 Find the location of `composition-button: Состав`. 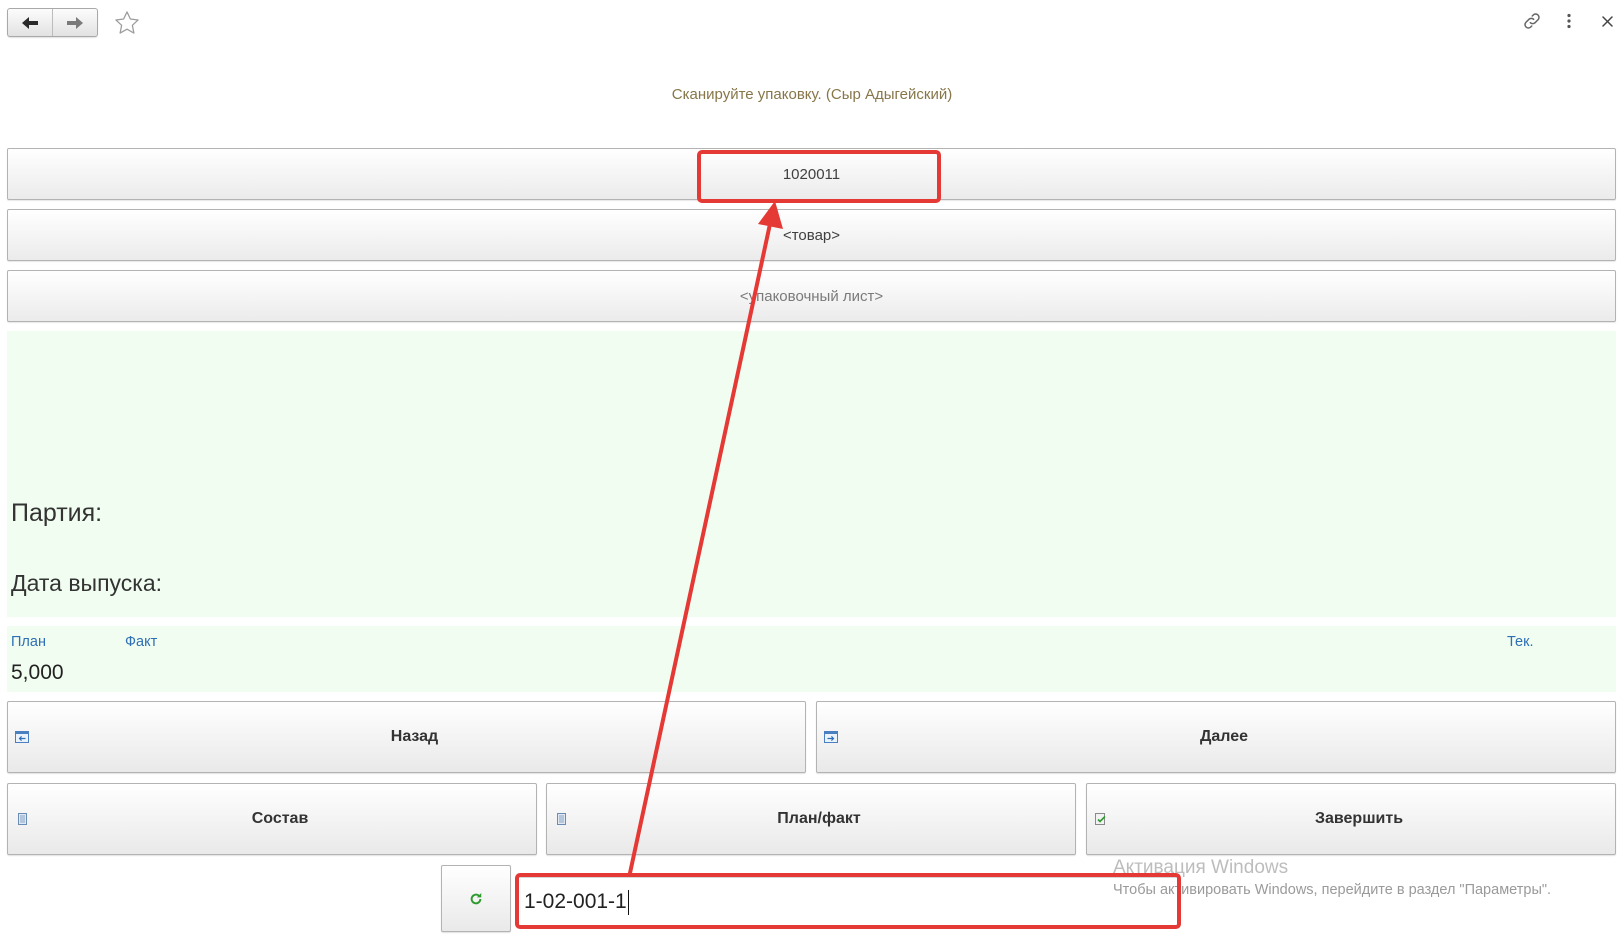

composition-button: Состав is located at coordinates (272, 819).